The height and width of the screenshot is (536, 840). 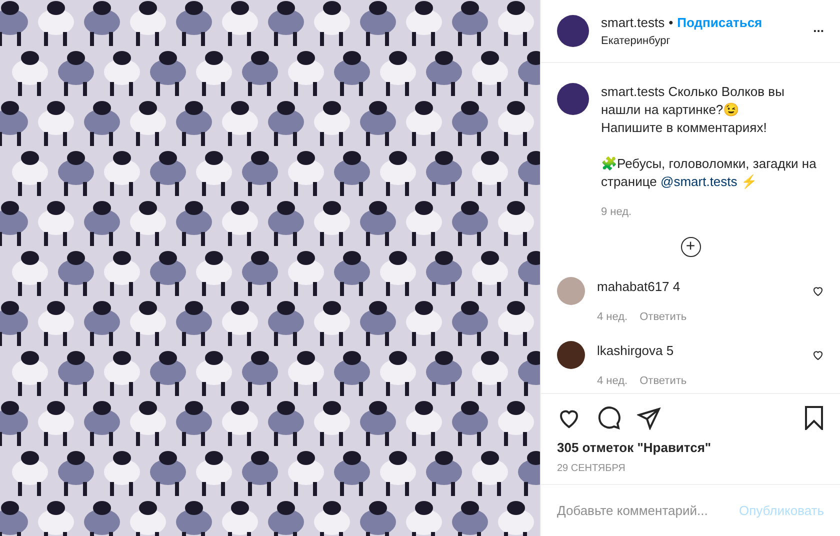 I want to click on caption-text: 🧩Ребусы, головоломки, загадки на странице @smart.tests ⚡, so click(x=709, y=173).